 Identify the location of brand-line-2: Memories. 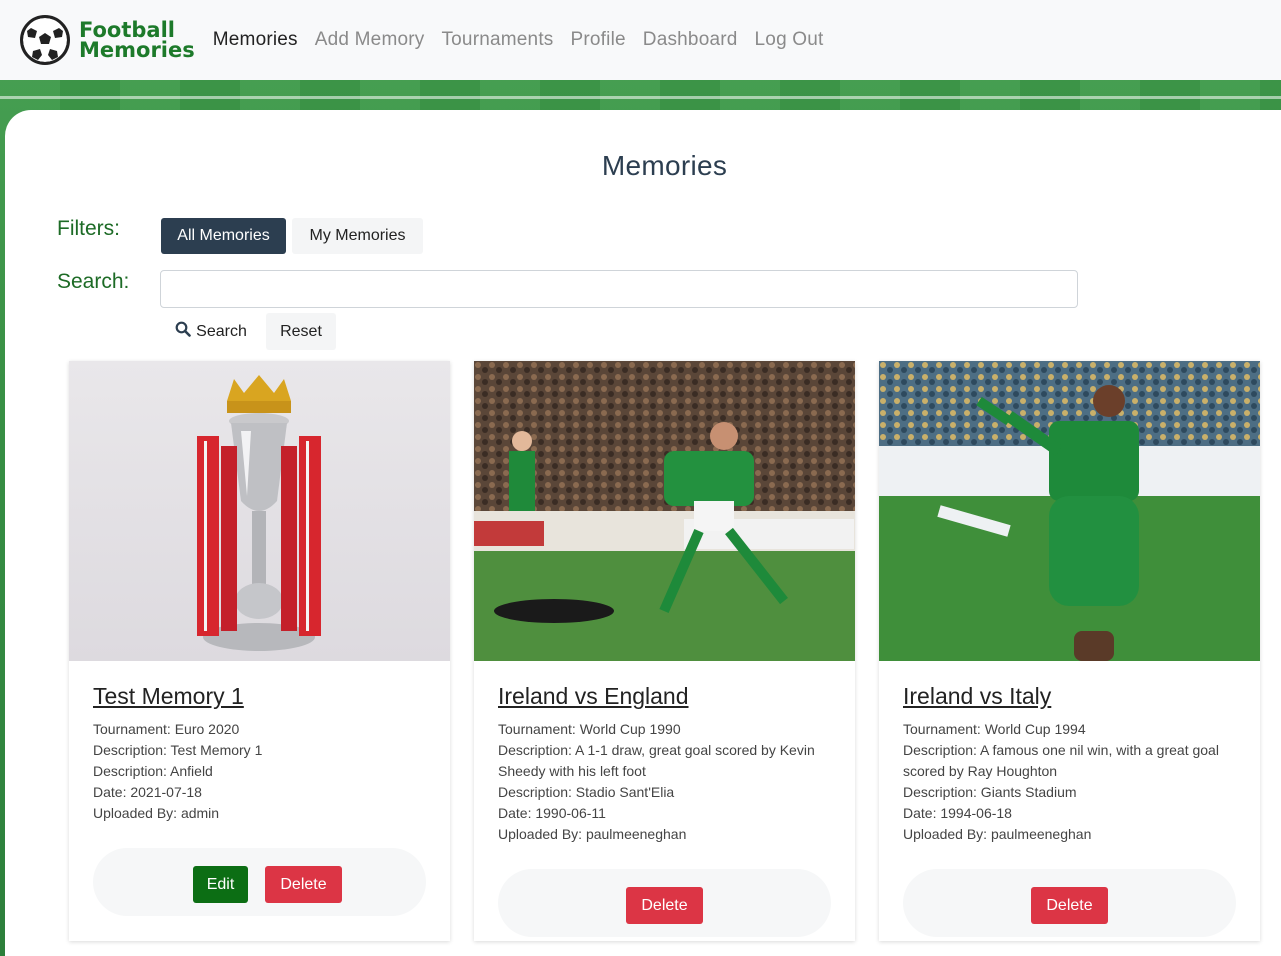
(137, 50).